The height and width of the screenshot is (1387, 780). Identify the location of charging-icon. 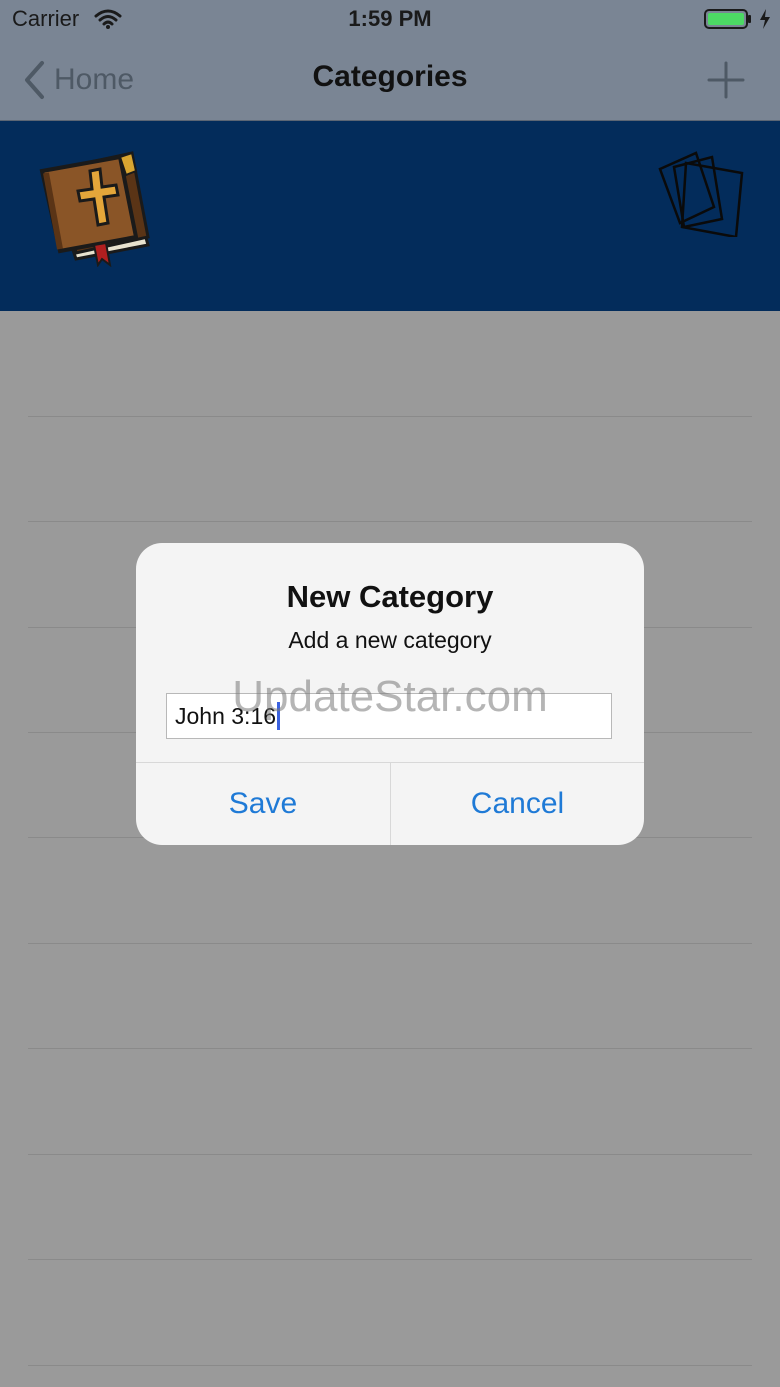
(765, 19).